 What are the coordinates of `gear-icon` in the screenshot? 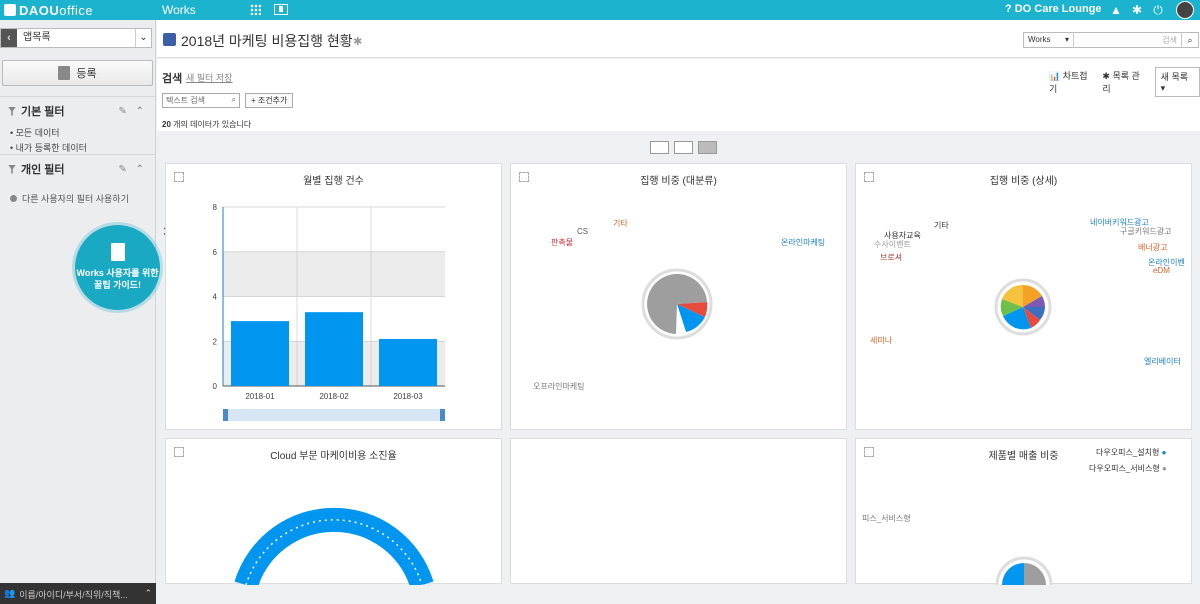 It's located at (13, 198).